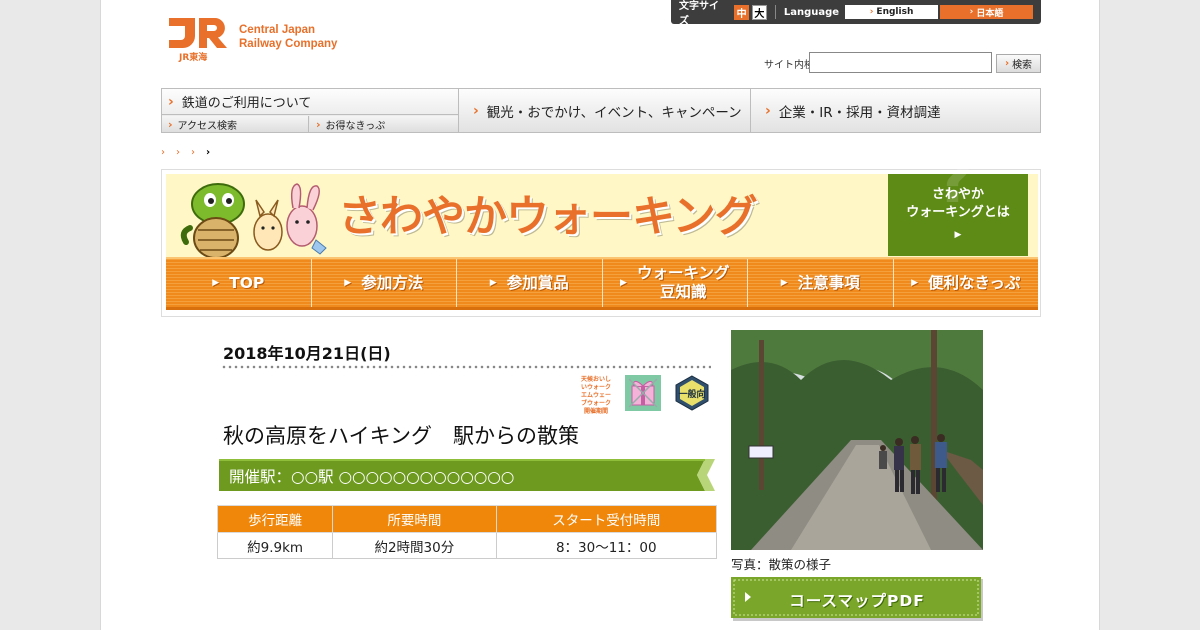 The width and height of the screenshot is (1200, 630). Describe the element at coordinates (683, 282) in the screenshot. I see `subnav-tips-label: ウォーキング 豆知識` at that location.